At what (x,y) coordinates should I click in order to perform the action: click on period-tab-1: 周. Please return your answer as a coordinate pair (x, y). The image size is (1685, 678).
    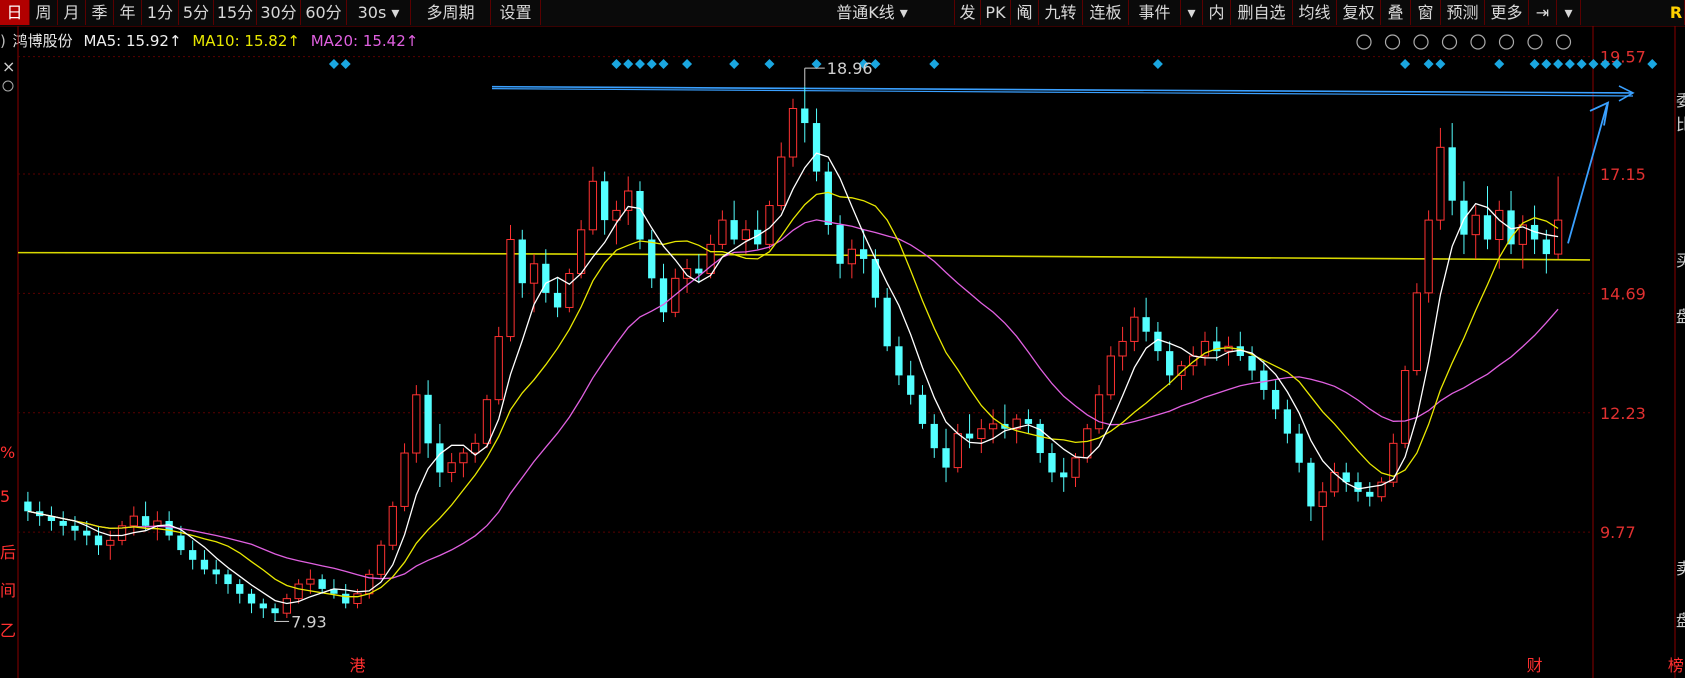
    Looking at the image, I should click on (44, 12).